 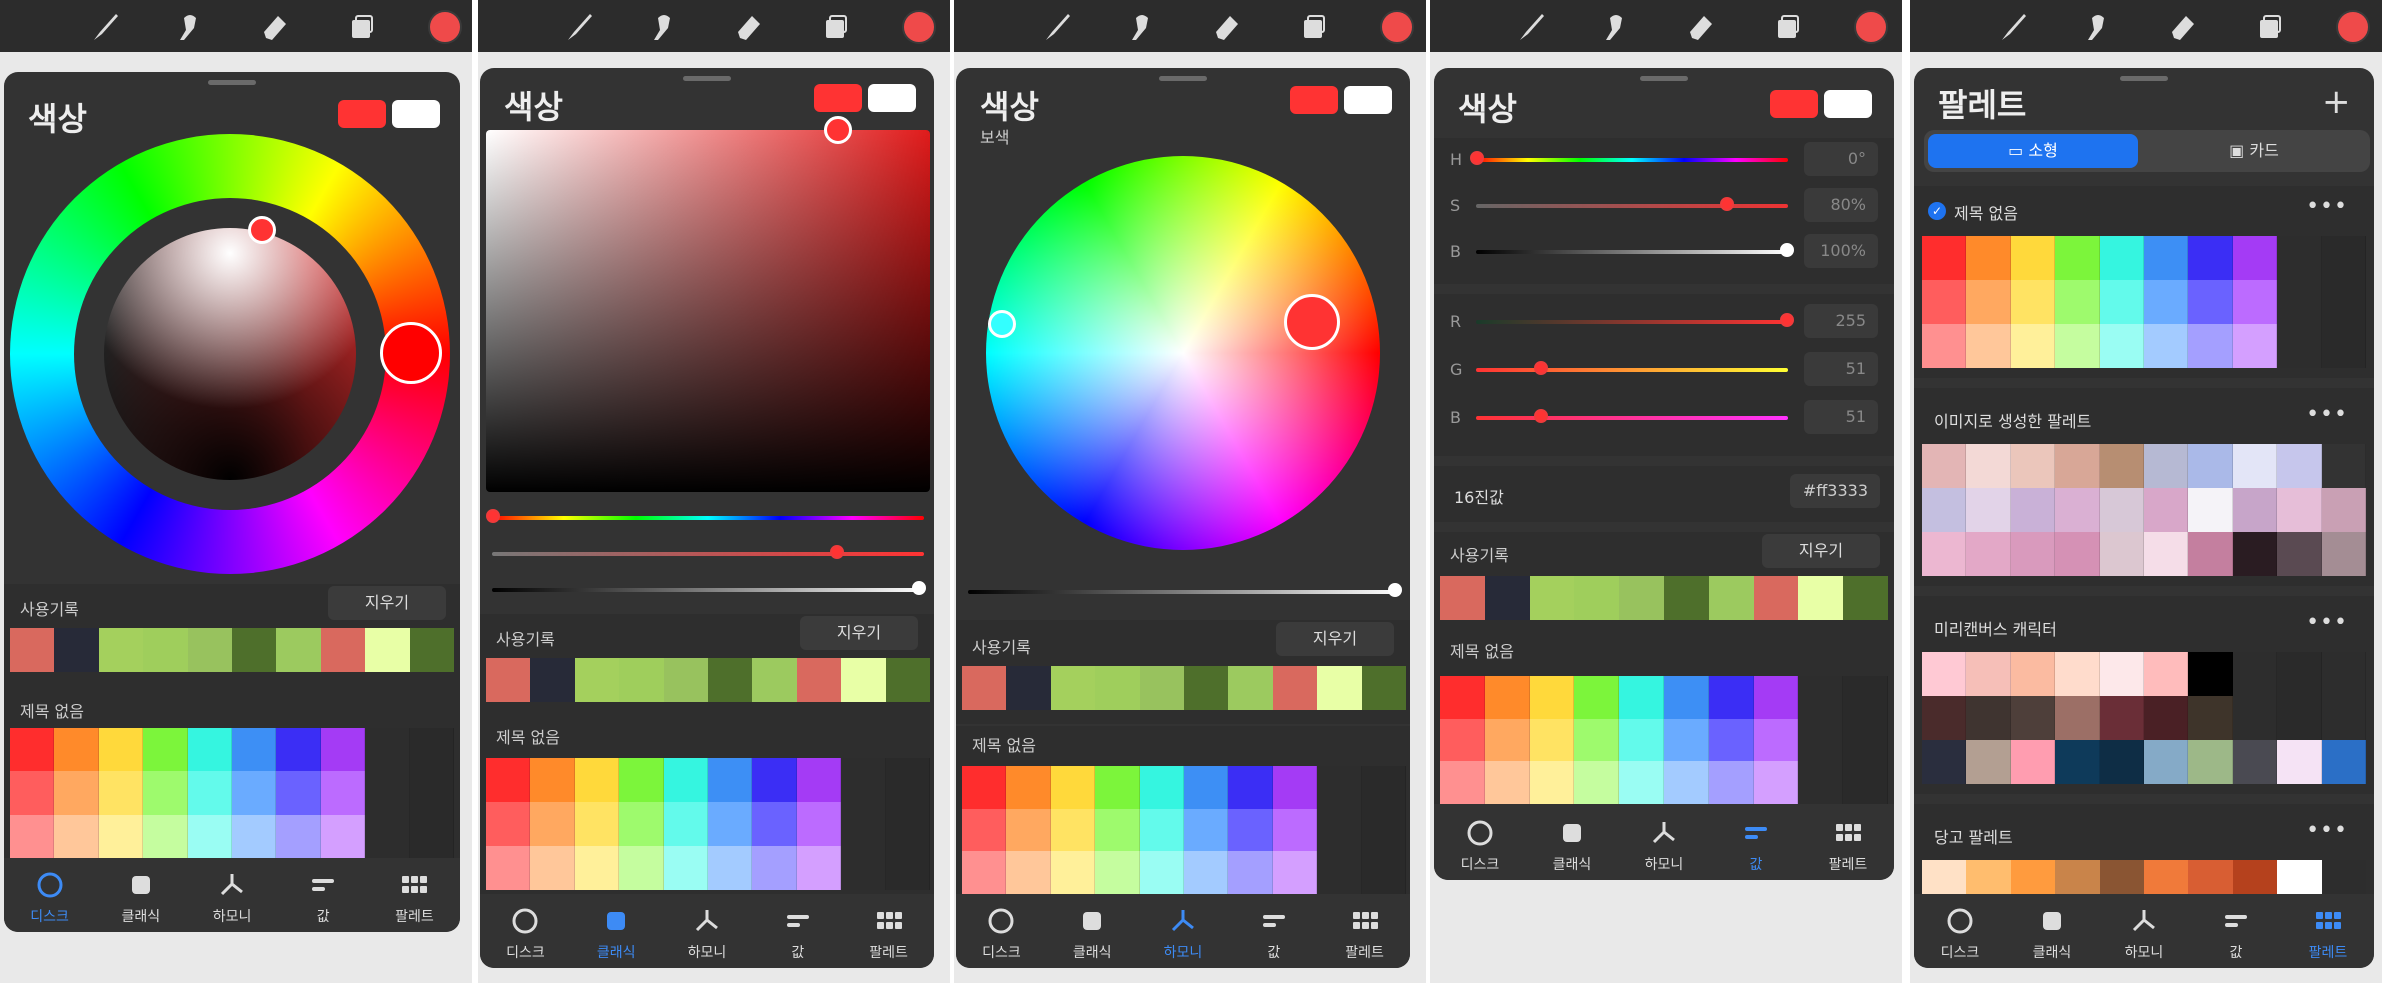 I want to click on palette-untitled-grid, so click(x=2144, y=302).